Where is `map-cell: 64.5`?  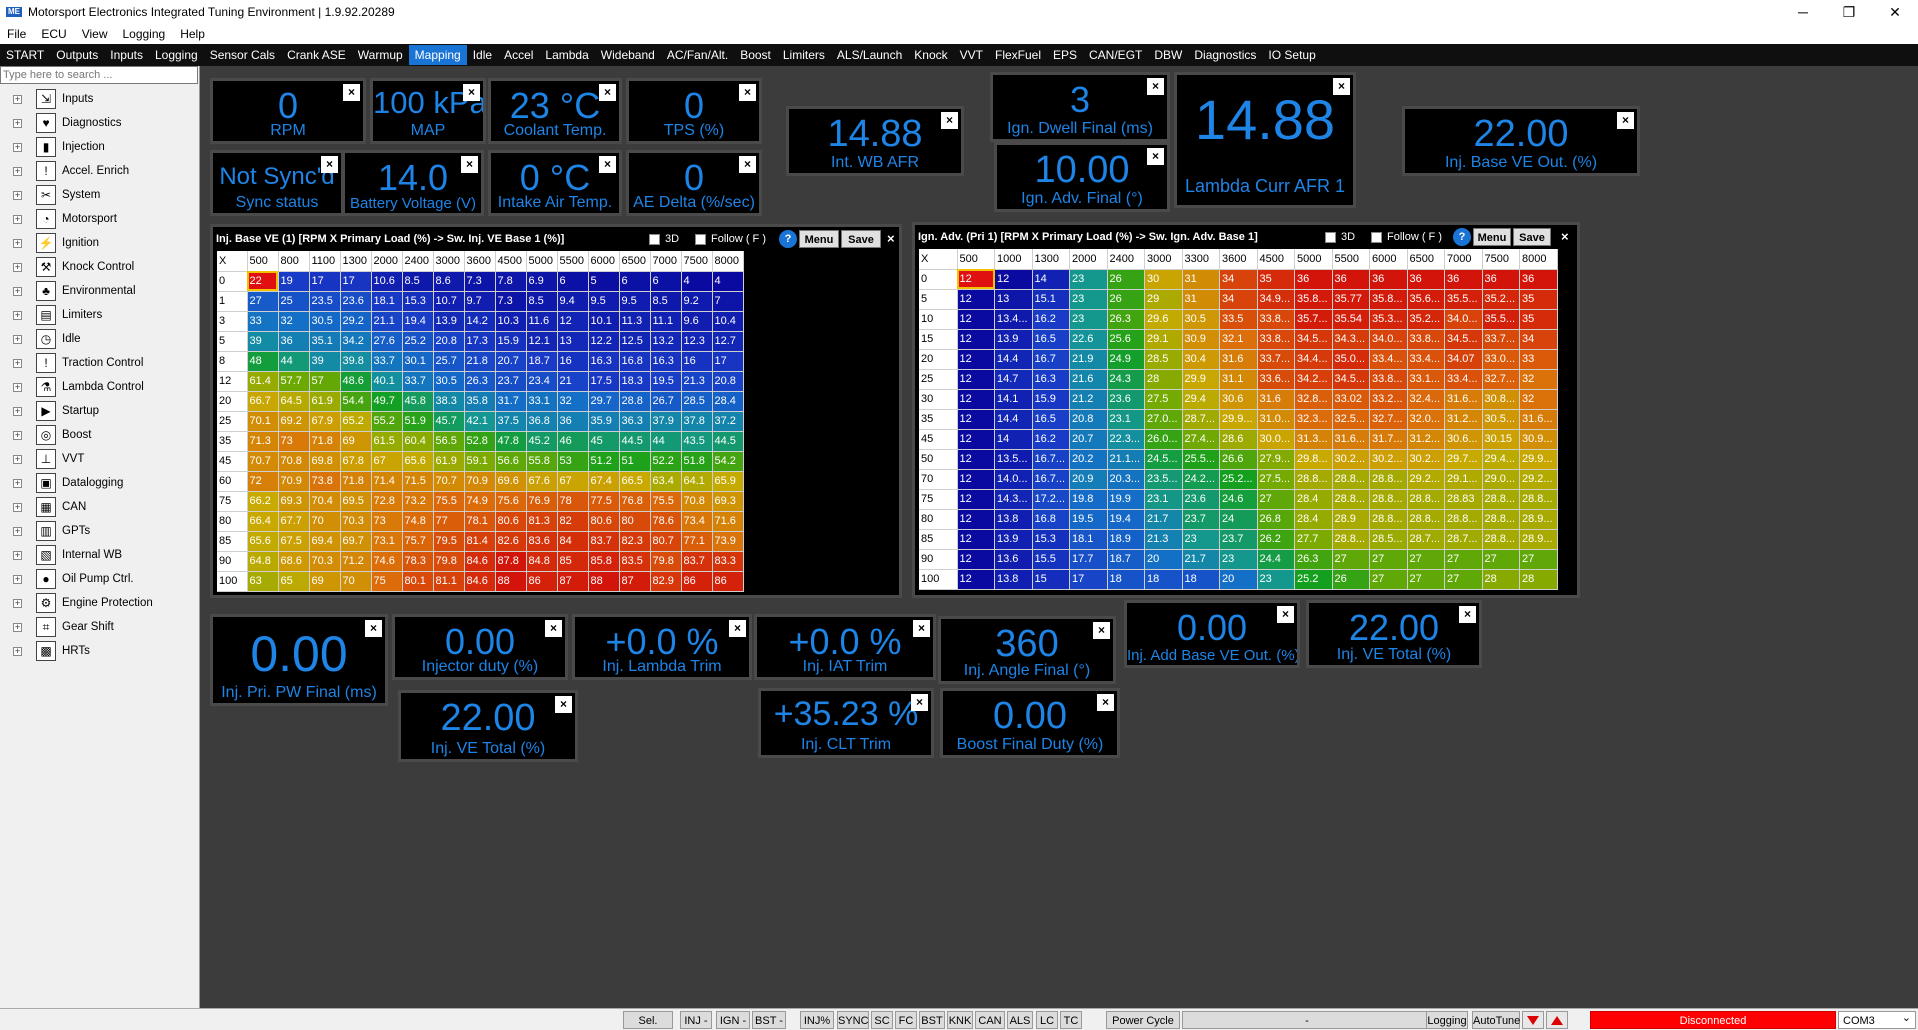
map-cell: 64.5 is located at coordinates (294, 401).